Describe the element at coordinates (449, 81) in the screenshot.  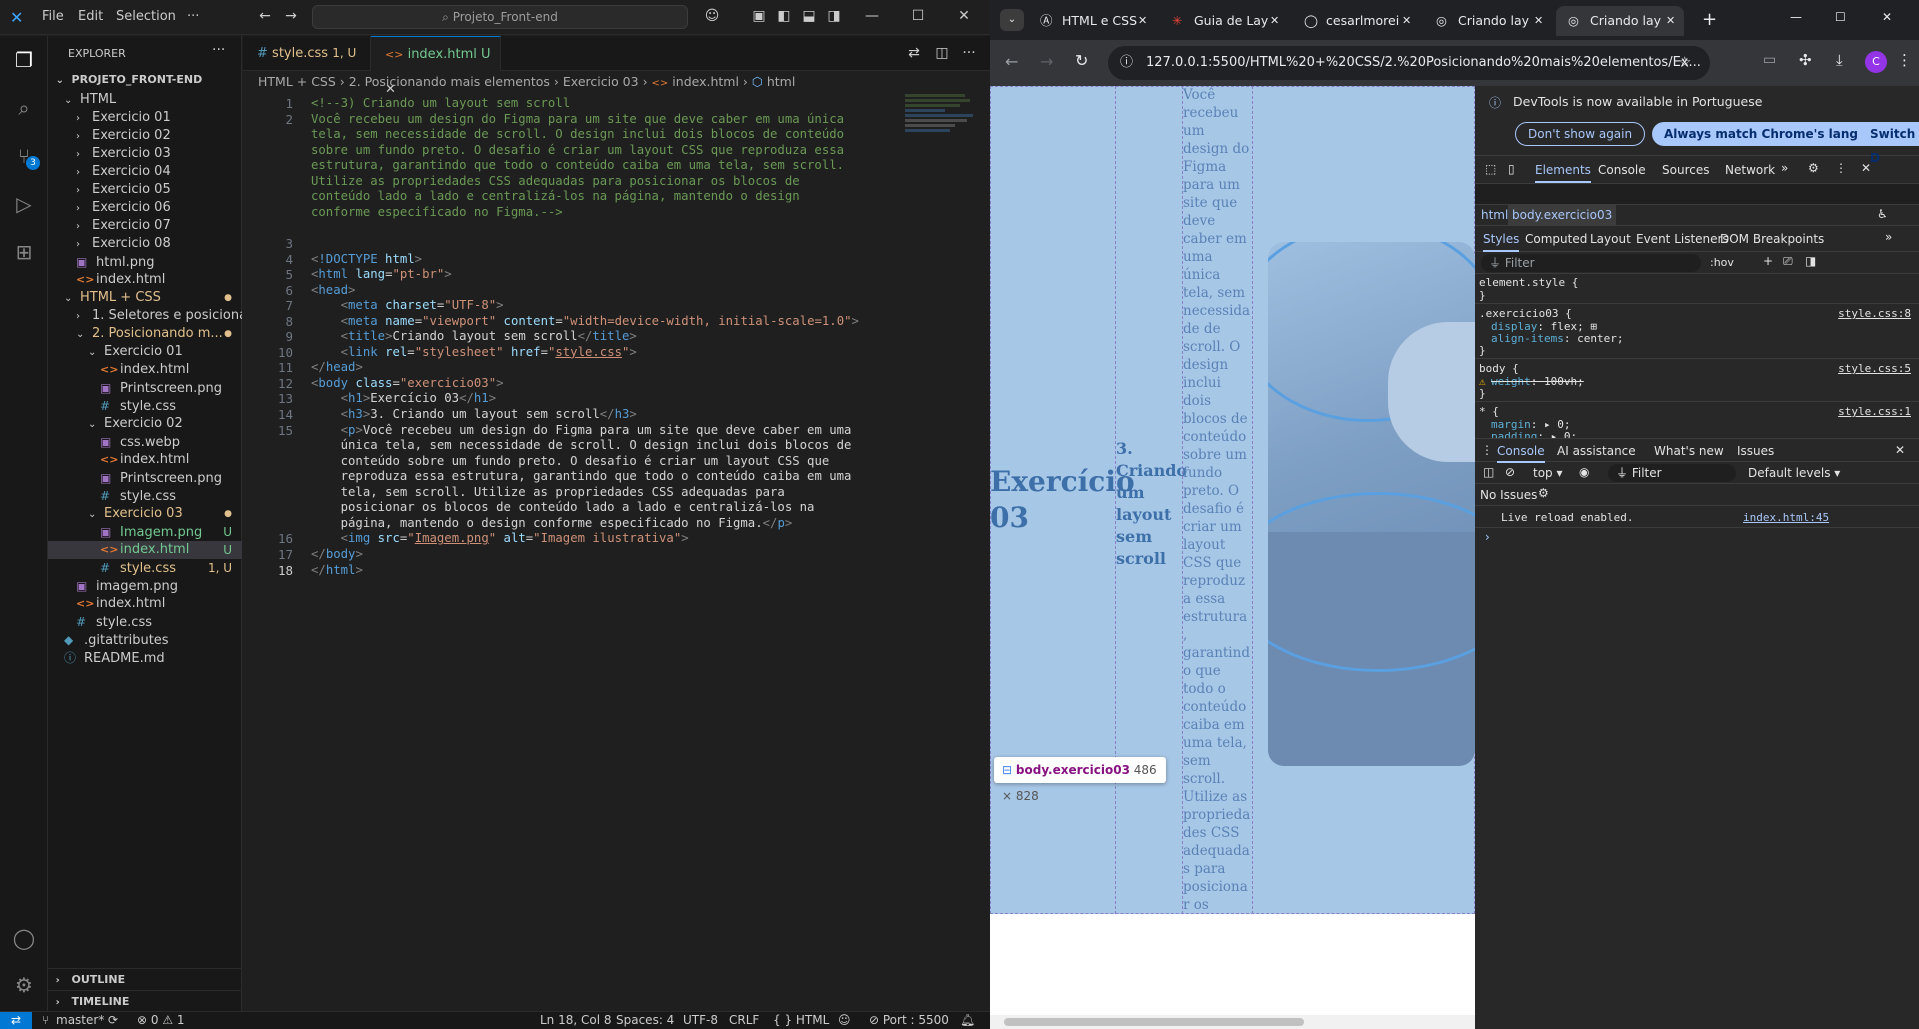
I see `breadcrumb-item: 2. Posicionando mais elementos` at that location.